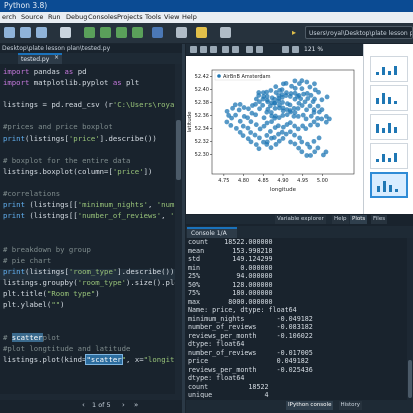  I want to click on code-token: print, so click(14, 138).